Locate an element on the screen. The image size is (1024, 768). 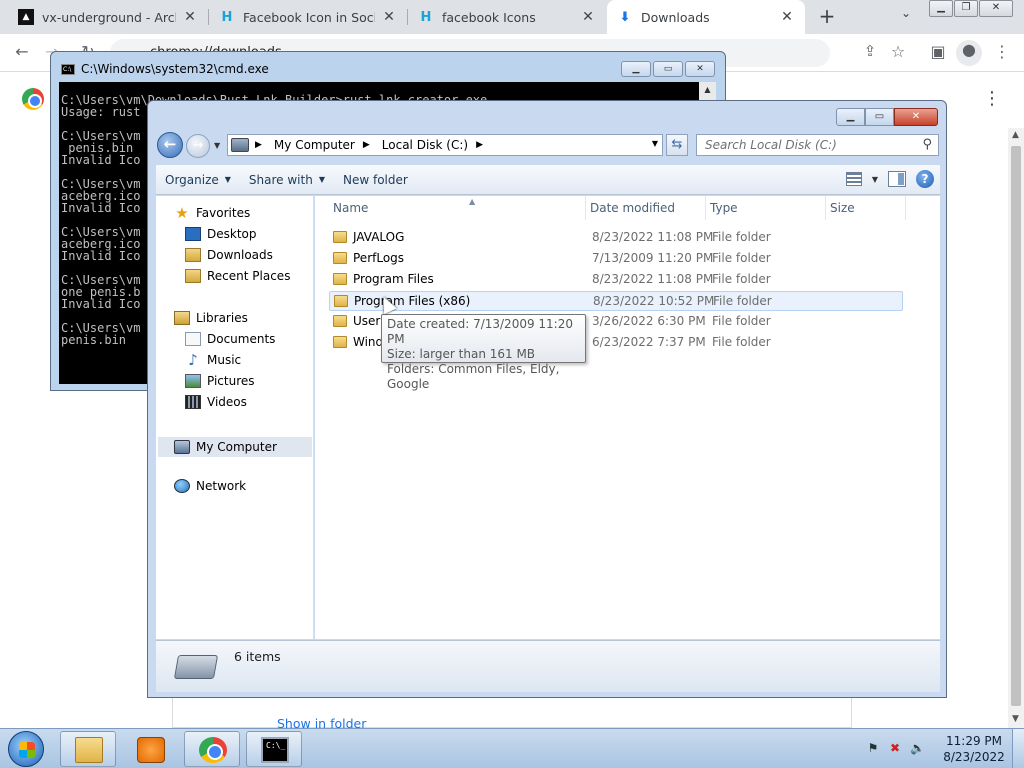
search-input: Search Local Disk (C:) ⚲ is located at coordinates (817, 145).